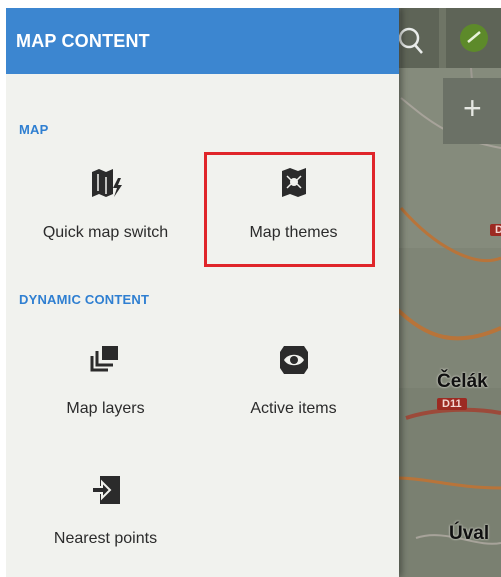 The image size is (501, 577). I want to click on map-layers-label: Map layers, so click(105, 408).